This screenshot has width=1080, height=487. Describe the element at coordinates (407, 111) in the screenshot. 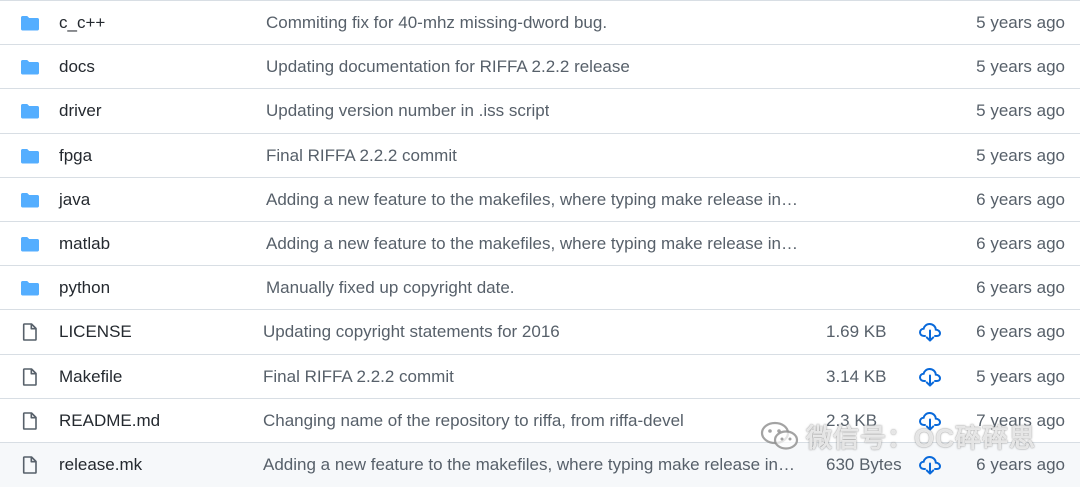

I see `commit-message-link: Updating version number in .iss script` at that location.